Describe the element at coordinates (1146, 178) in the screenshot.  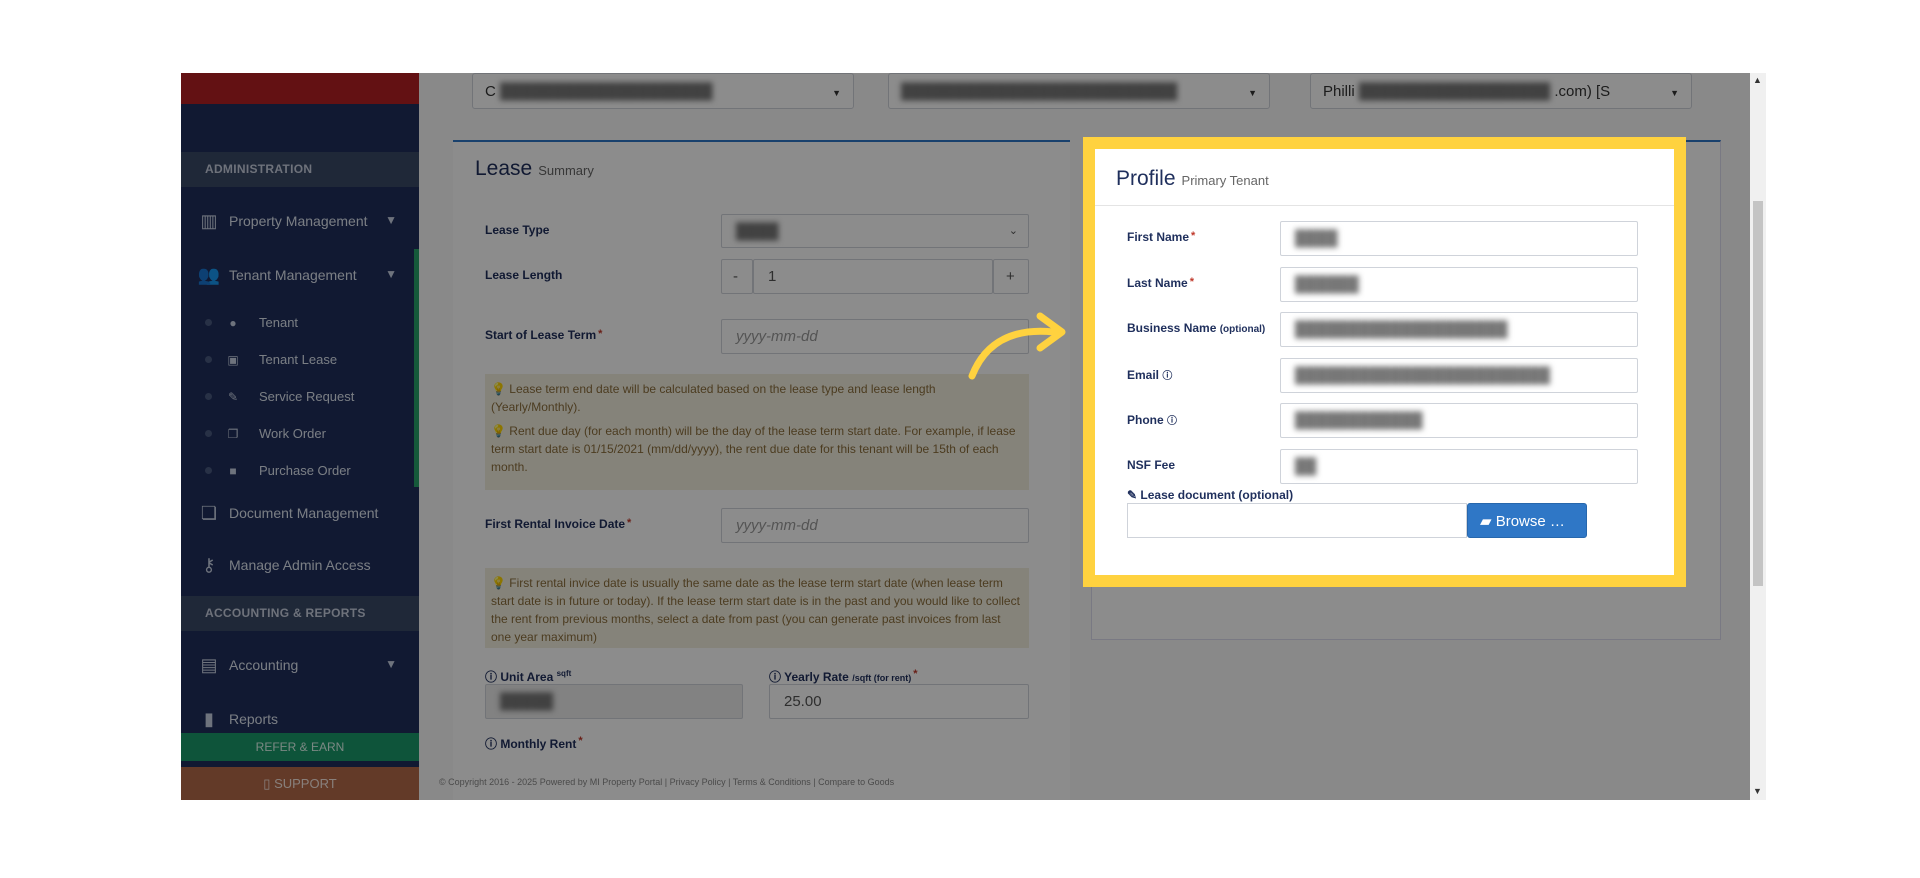
I see `profile-title-text: Profile` at that location.